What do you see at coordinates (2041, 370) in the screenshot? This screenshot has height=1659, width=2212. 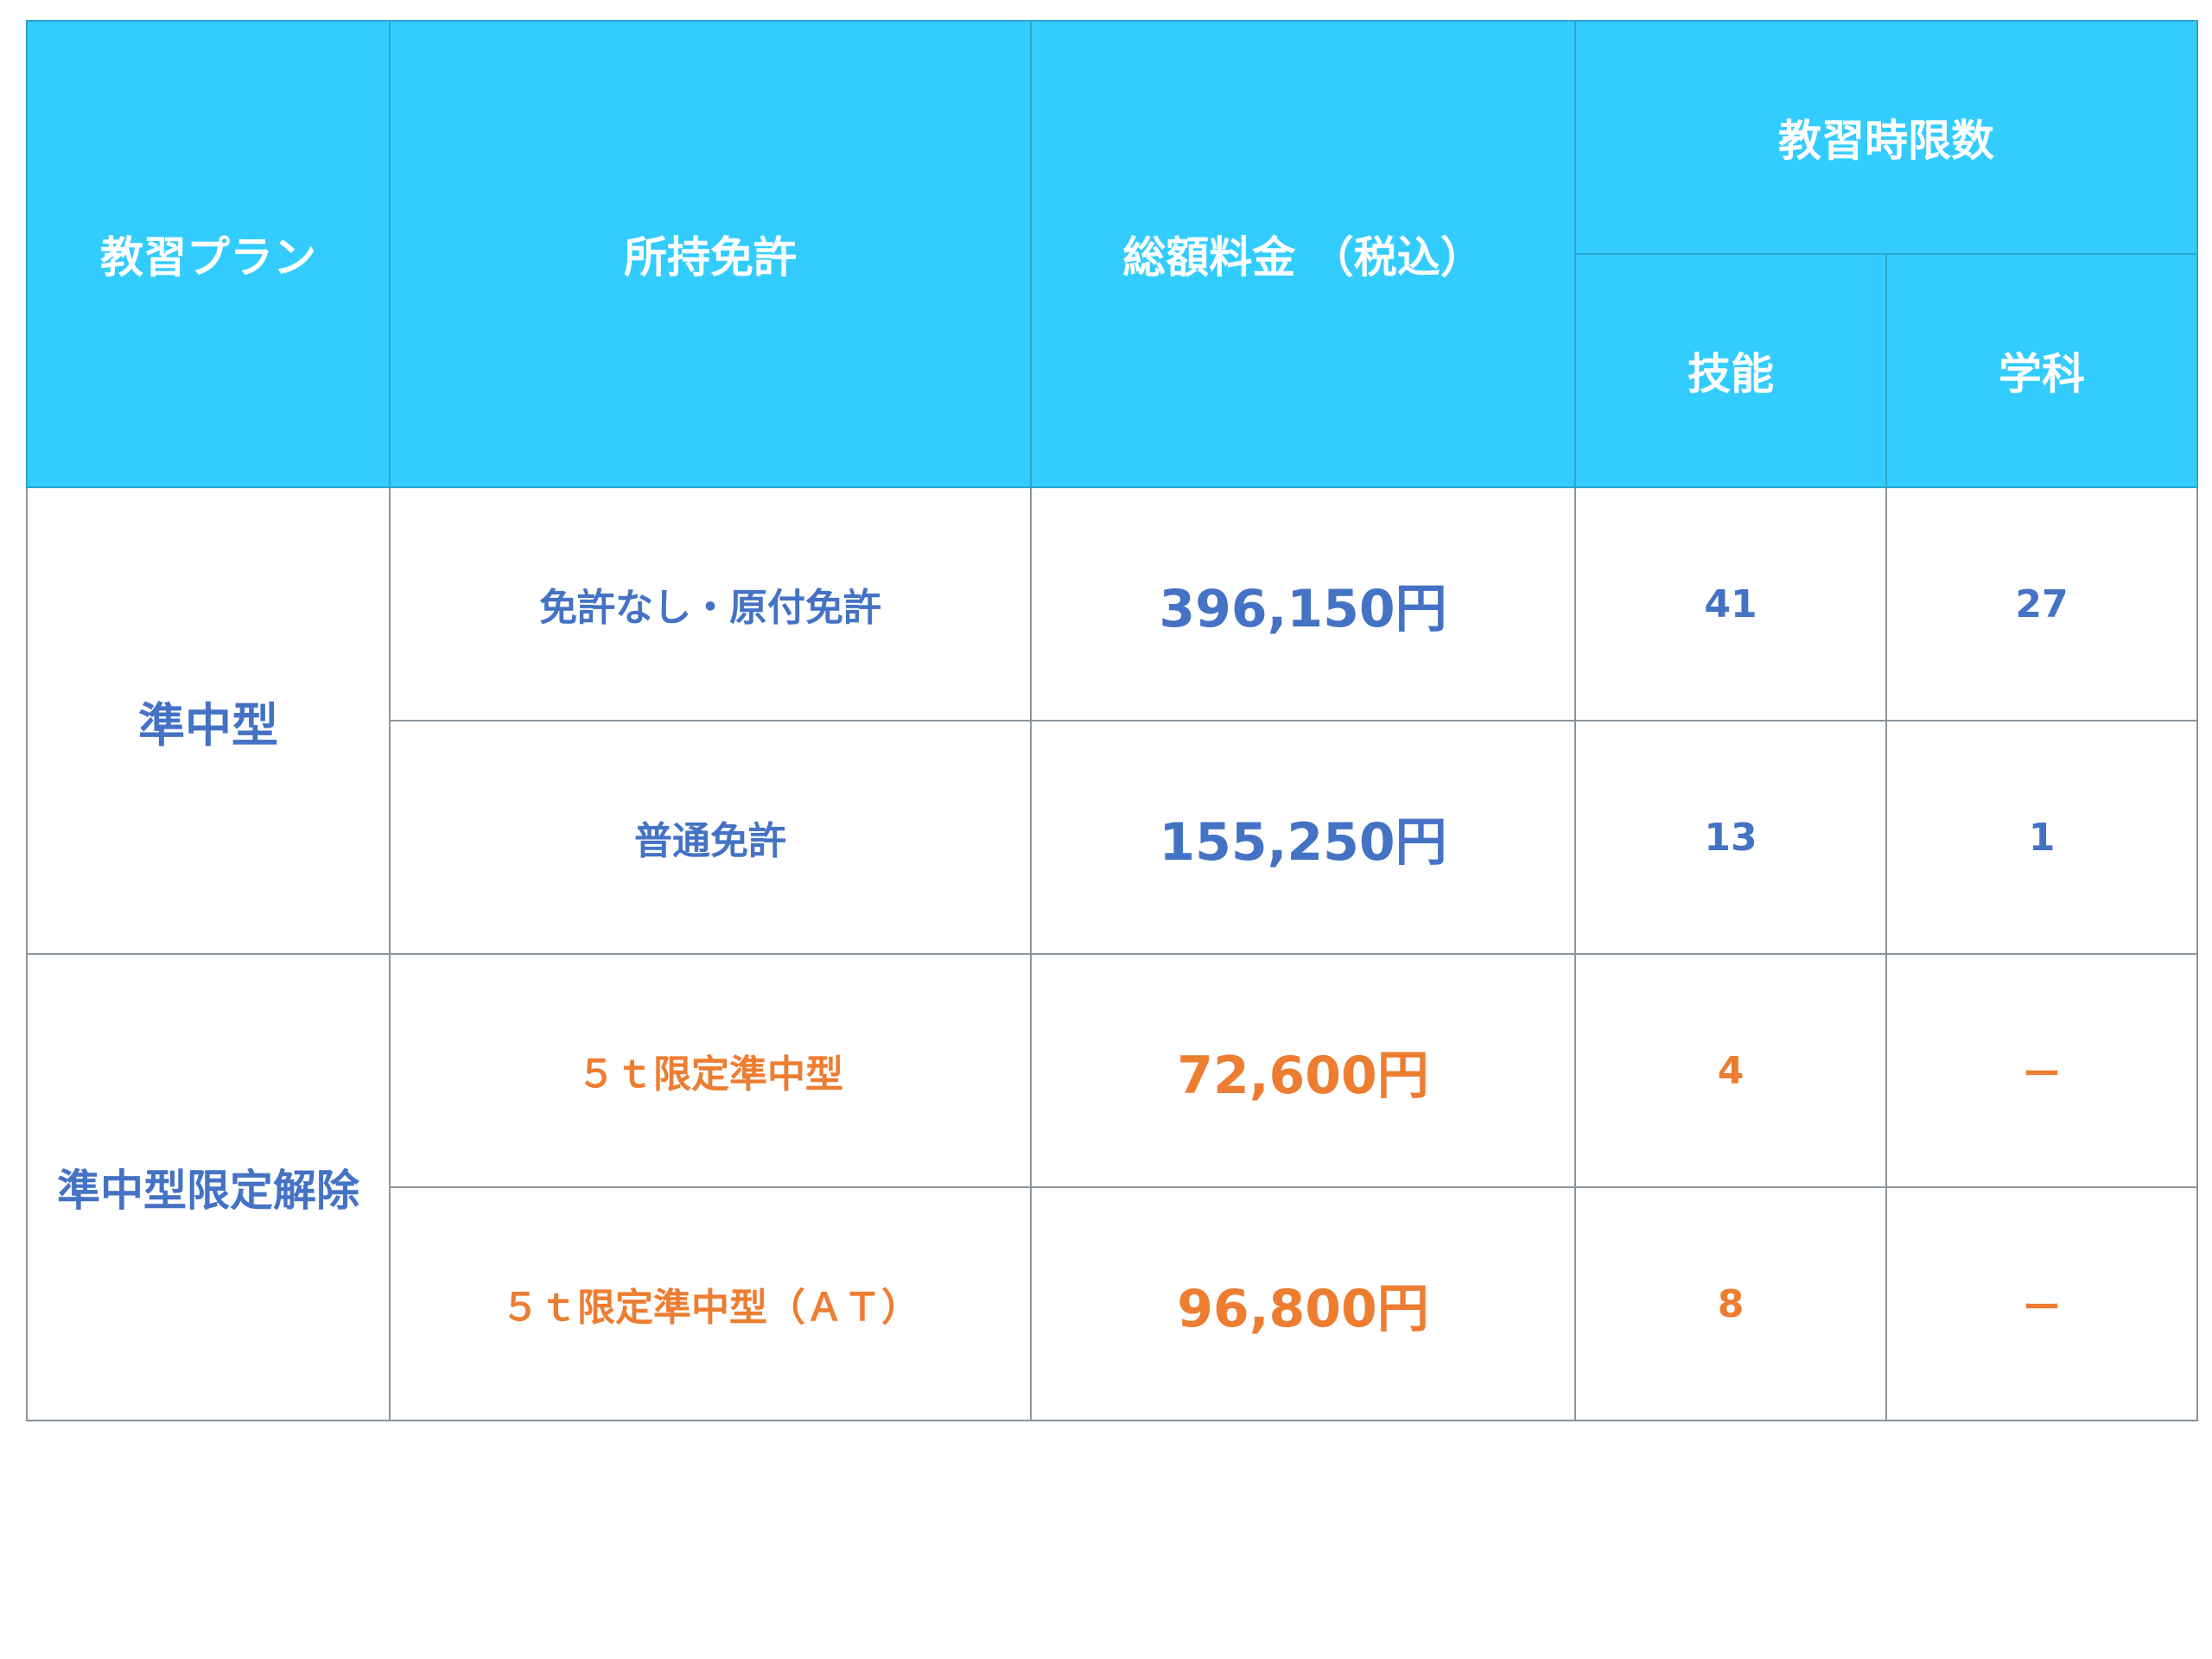 I see `header-classroom: 学科` at bounding box center [2041, 370].